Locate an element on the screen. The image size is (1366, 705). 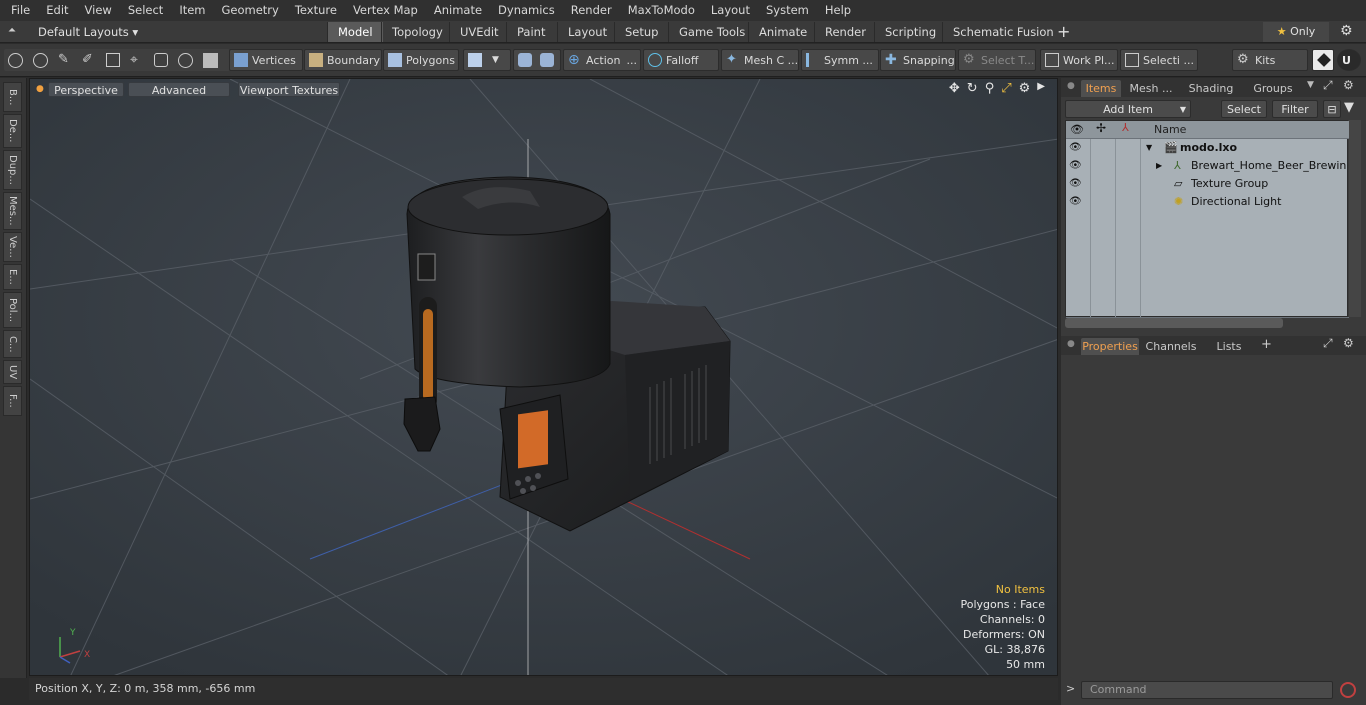
vertices-button: Vertices is located at coordinates (266, 60).